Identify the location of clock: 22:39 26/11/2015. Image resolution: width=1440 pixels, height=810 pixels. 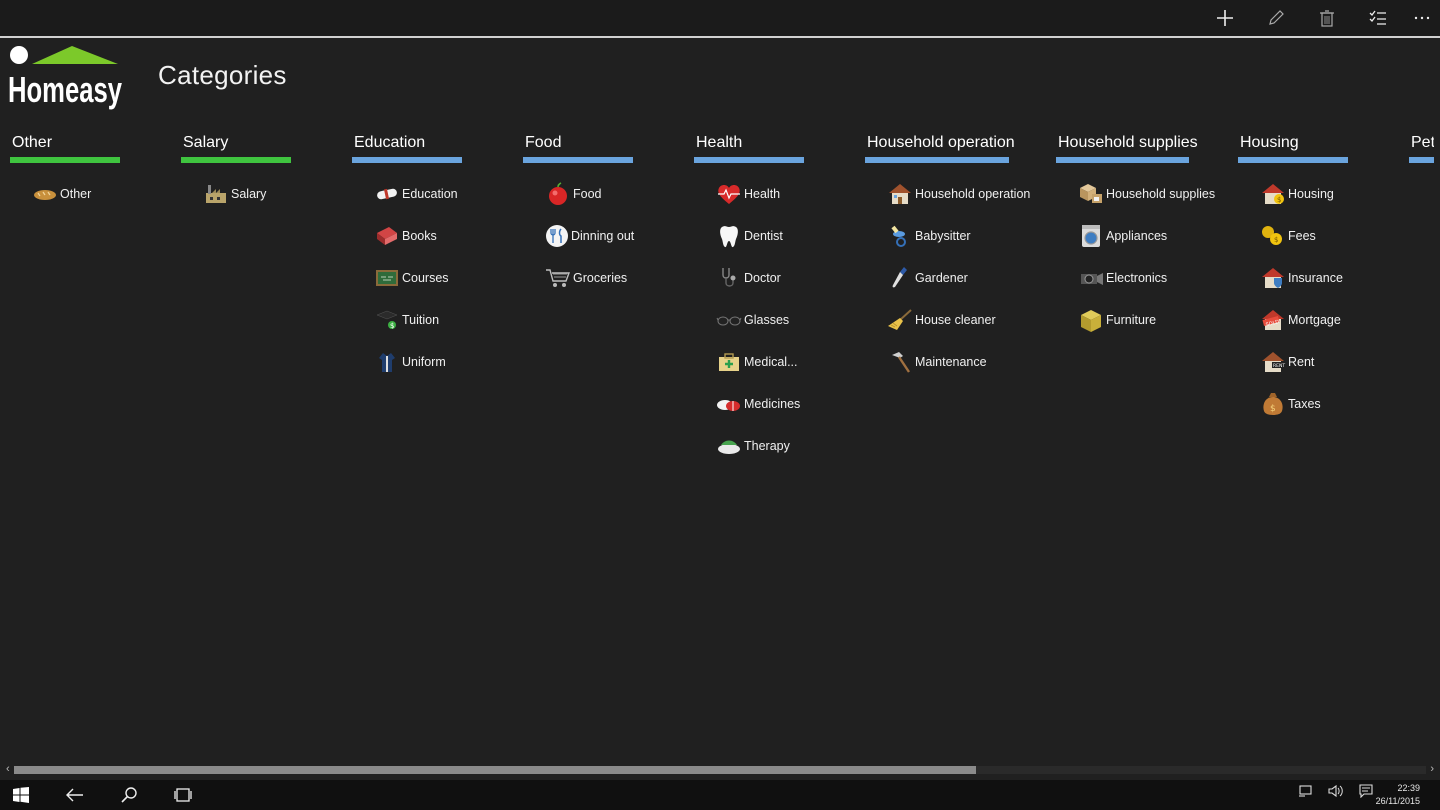
(1398, 795).